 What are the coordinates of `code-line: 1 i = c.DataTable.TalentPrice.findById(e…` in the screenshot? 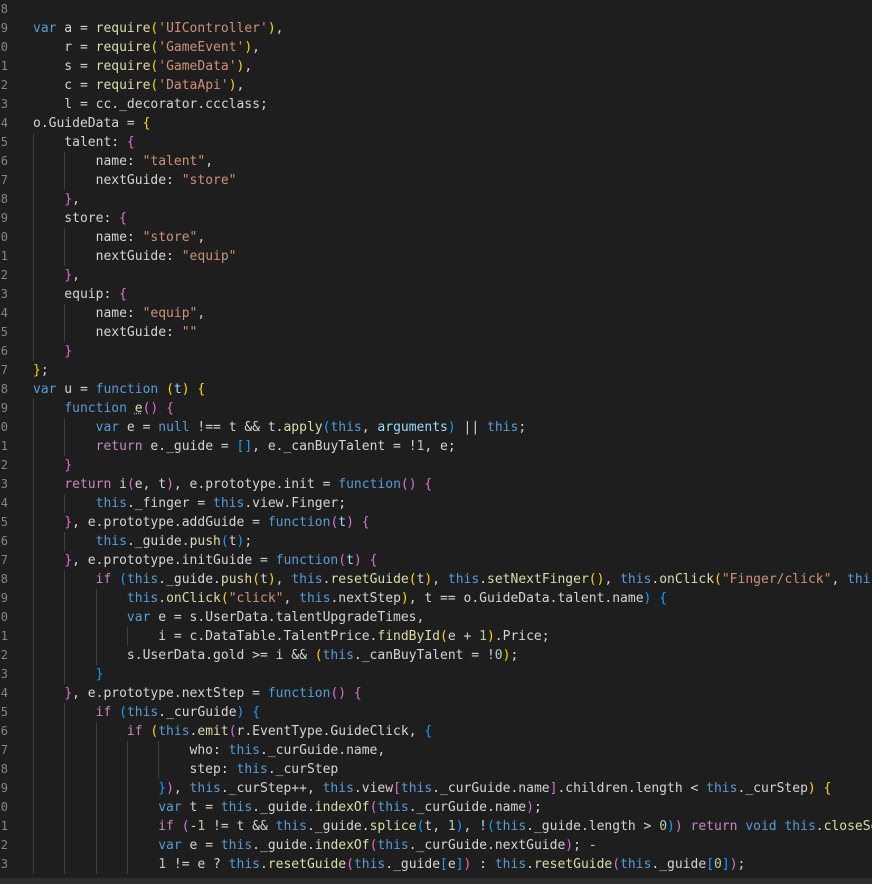 It's located at (436, 636).